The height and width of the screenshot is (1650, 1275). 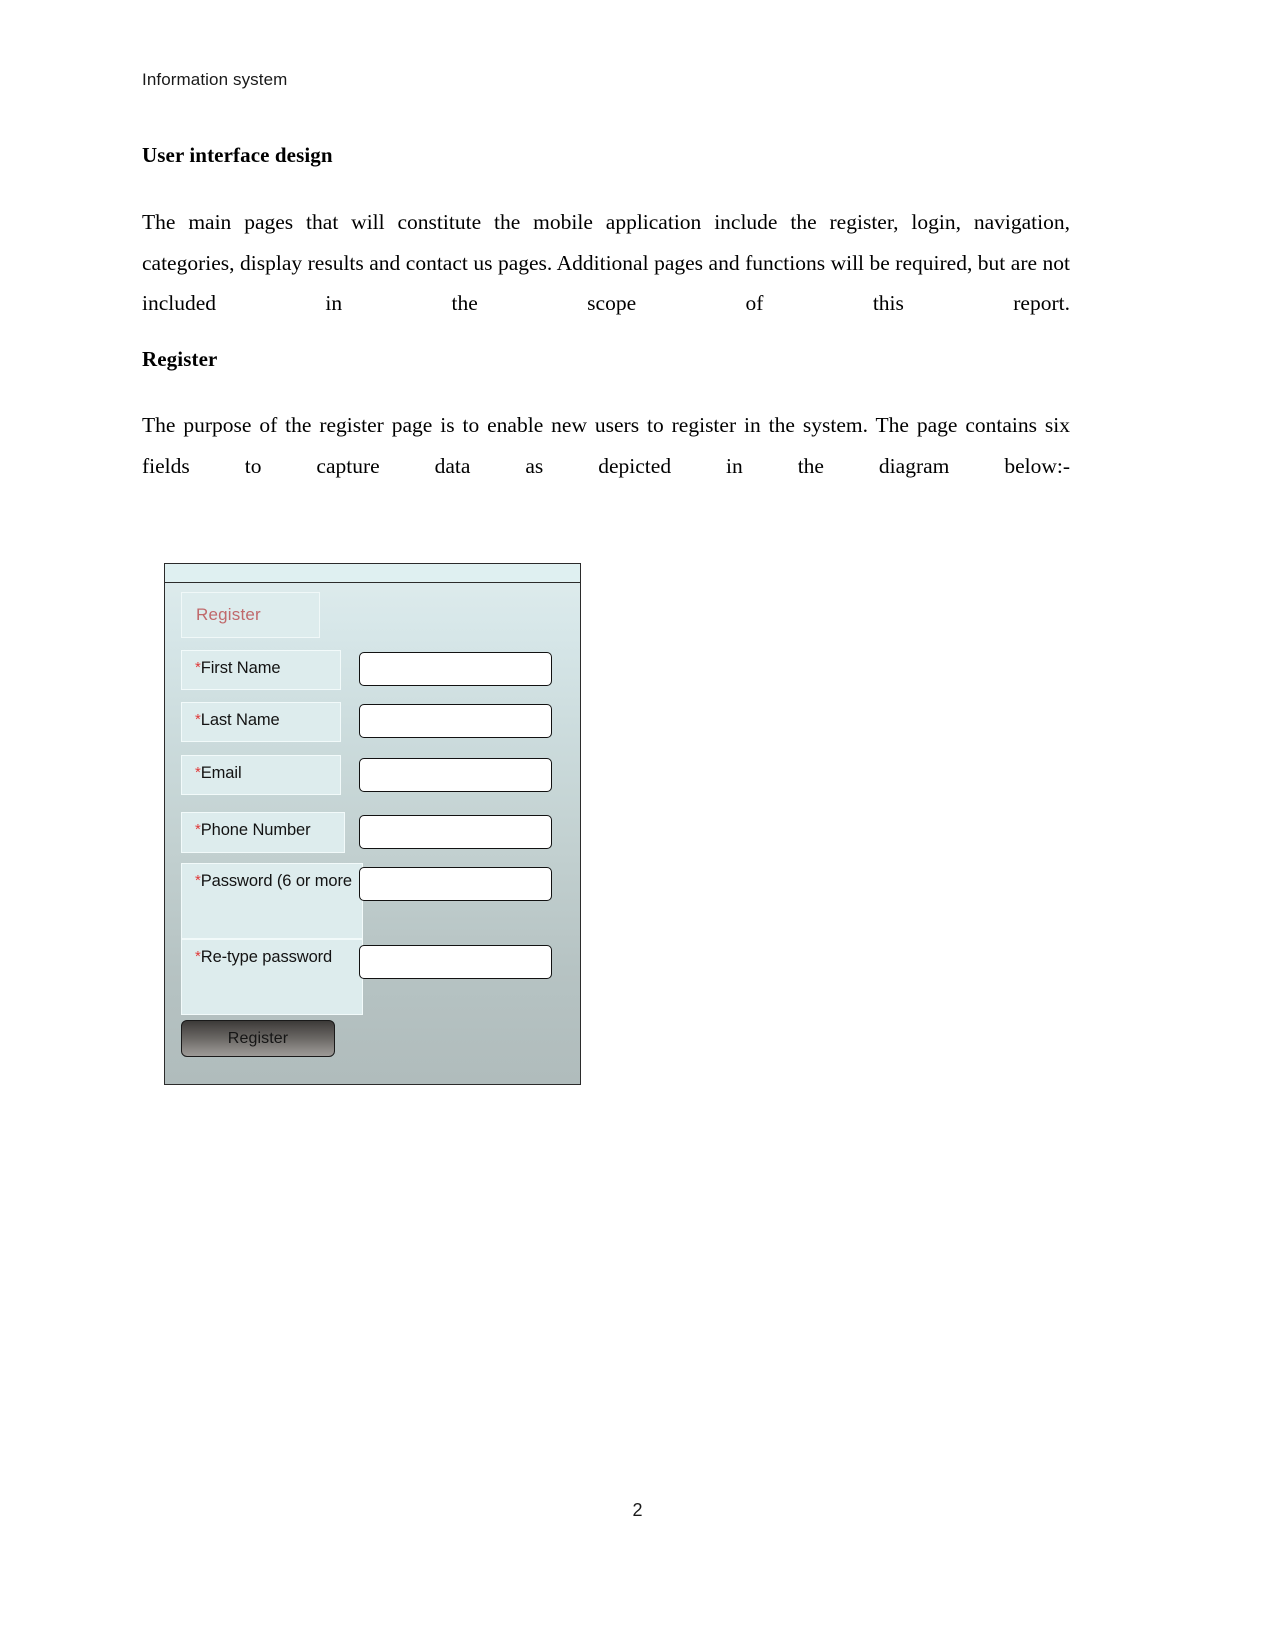 What do you see at coordinates (272, 901) in the screenshot?
I see `field-label-password: *Password (6 or more` at bounding box center [272, 901].